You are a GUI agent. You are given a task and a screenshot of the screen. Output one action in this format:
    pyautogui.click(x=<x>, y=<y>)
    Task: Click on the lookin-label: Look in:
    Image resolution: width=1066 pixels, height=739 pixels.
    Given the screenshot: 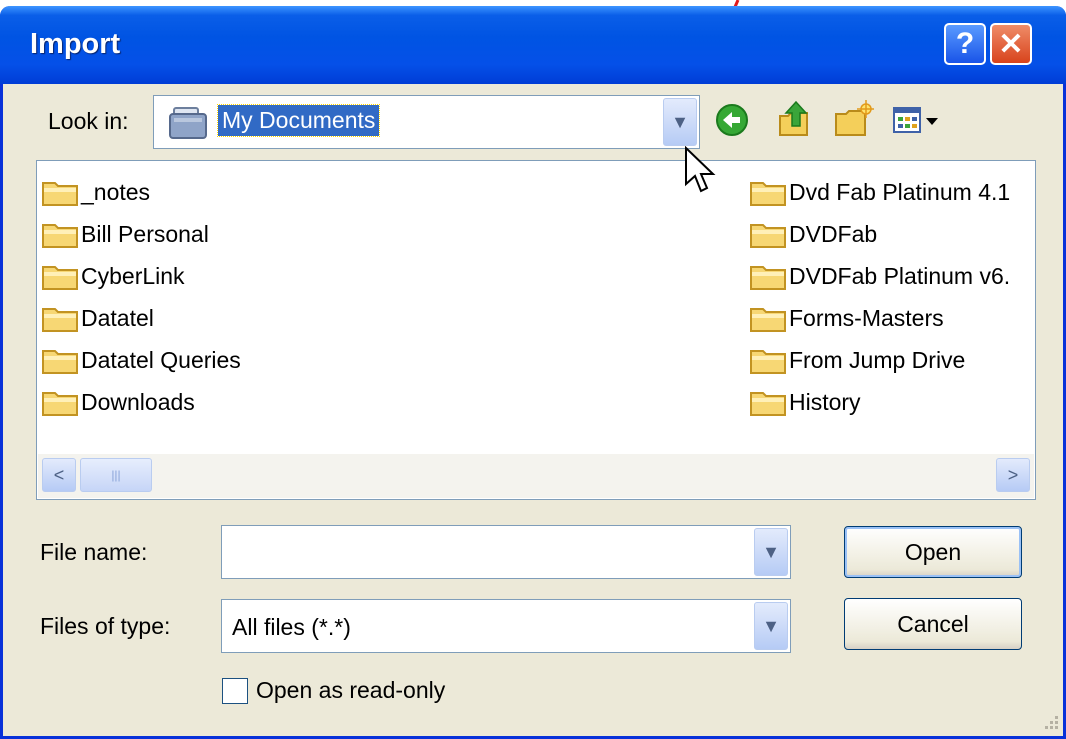 What is the action you would take?
    pyautogui.click(x=88, y=121)
    